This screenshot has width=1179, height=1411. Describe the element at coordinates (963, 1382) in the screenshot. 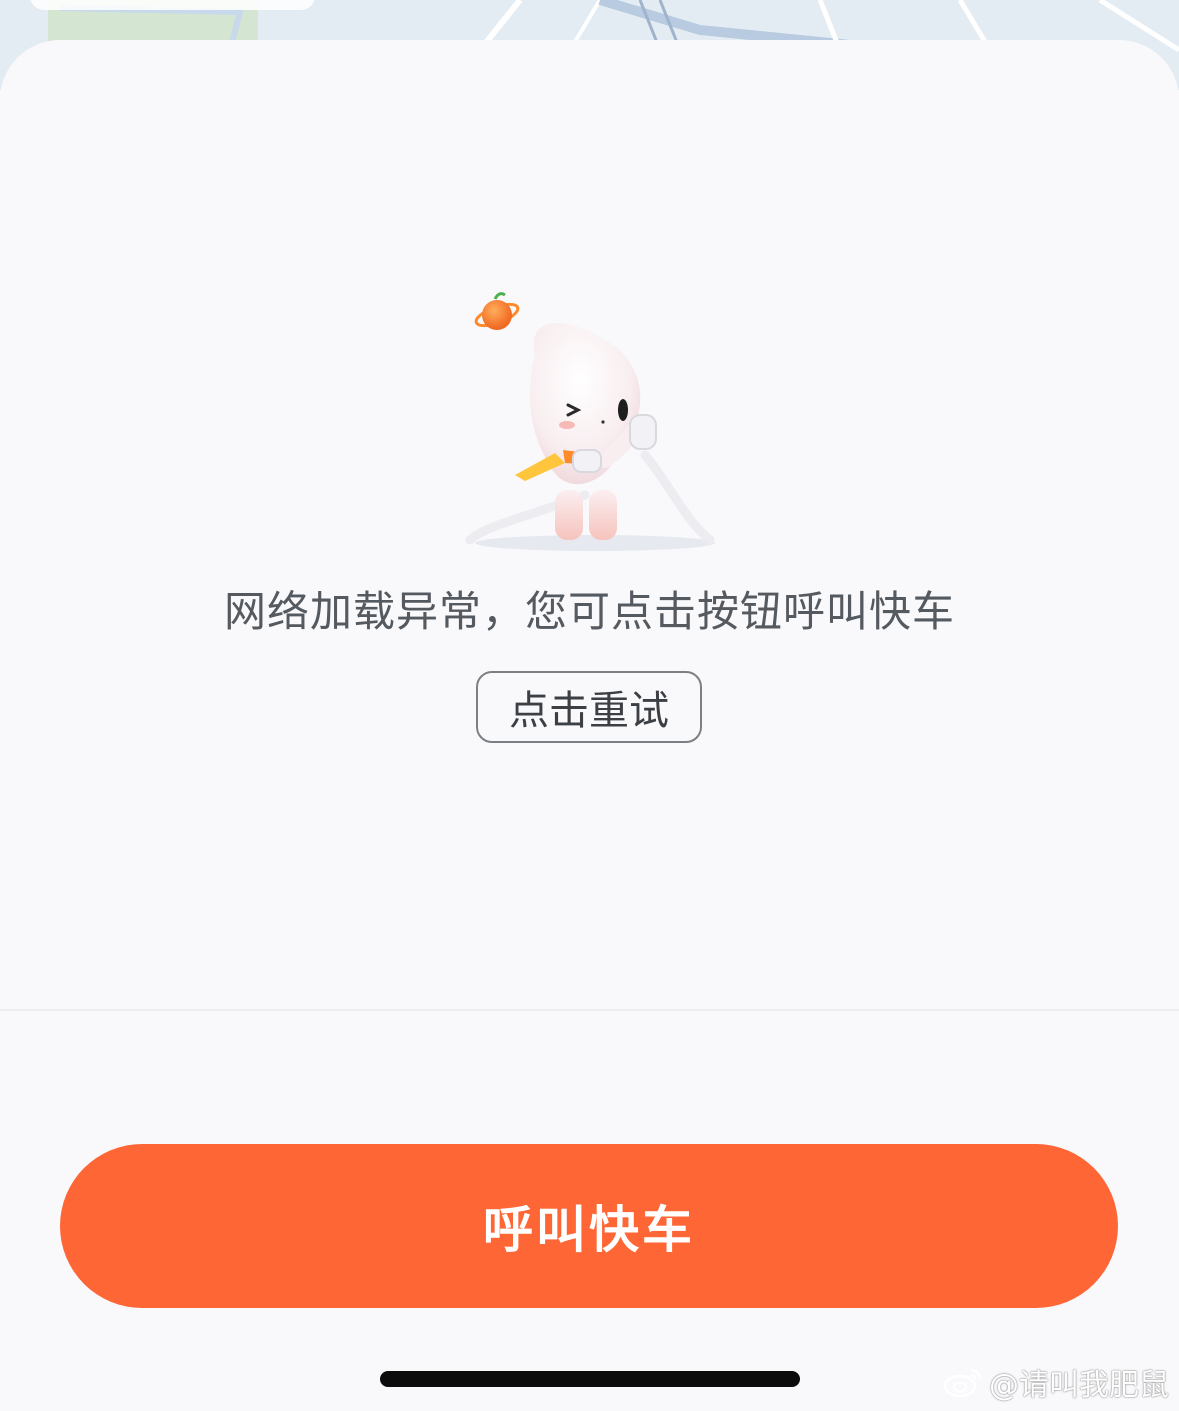

I see `weibo-icon` at that location.